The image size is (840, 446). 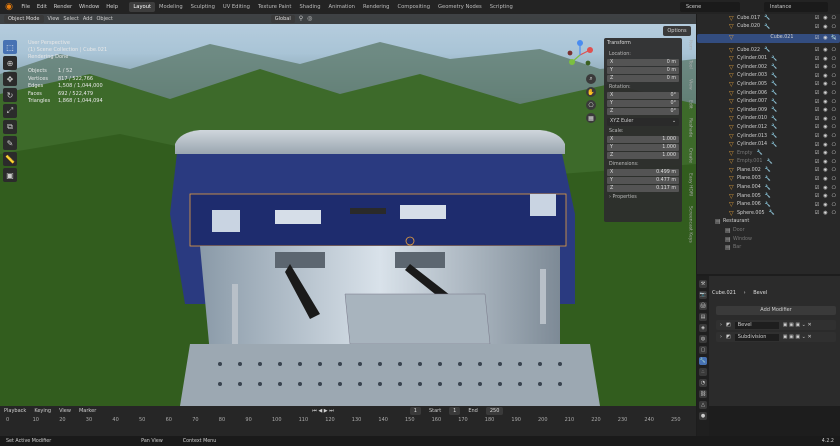 What do you see at coordinates (768, 239) in the screenshot?
I see `outliner-collection: ▤ Window` at bounding box center [768, 239].